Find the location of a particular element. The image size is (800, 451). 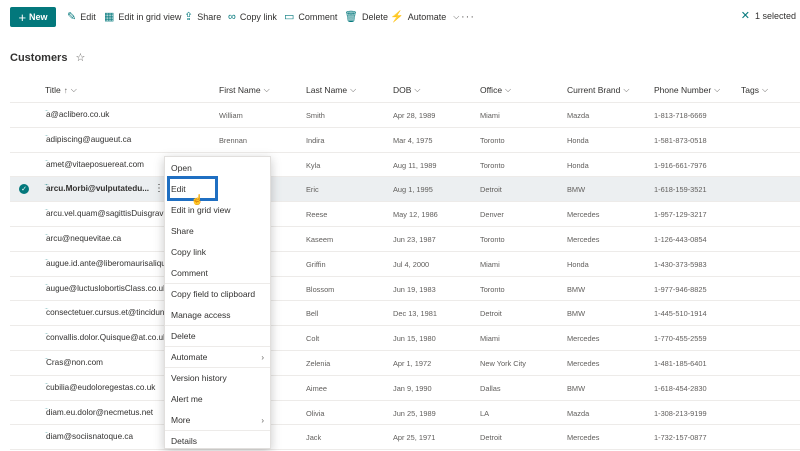

phone-cell: 1-813-718-6669 is located at coordinates (680, 115).